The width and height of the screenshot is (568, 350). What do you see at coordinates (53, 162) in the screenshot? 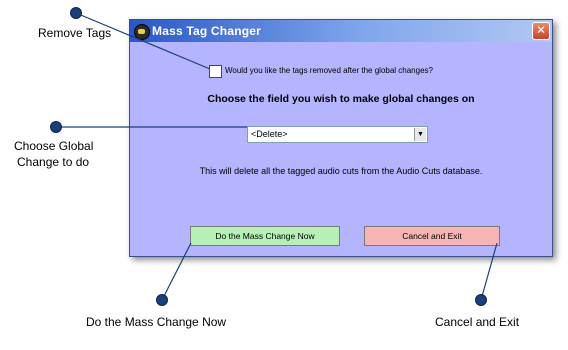
I see `callout-choose-global-label-line2: Change to do` at bounding box center [53, 162].